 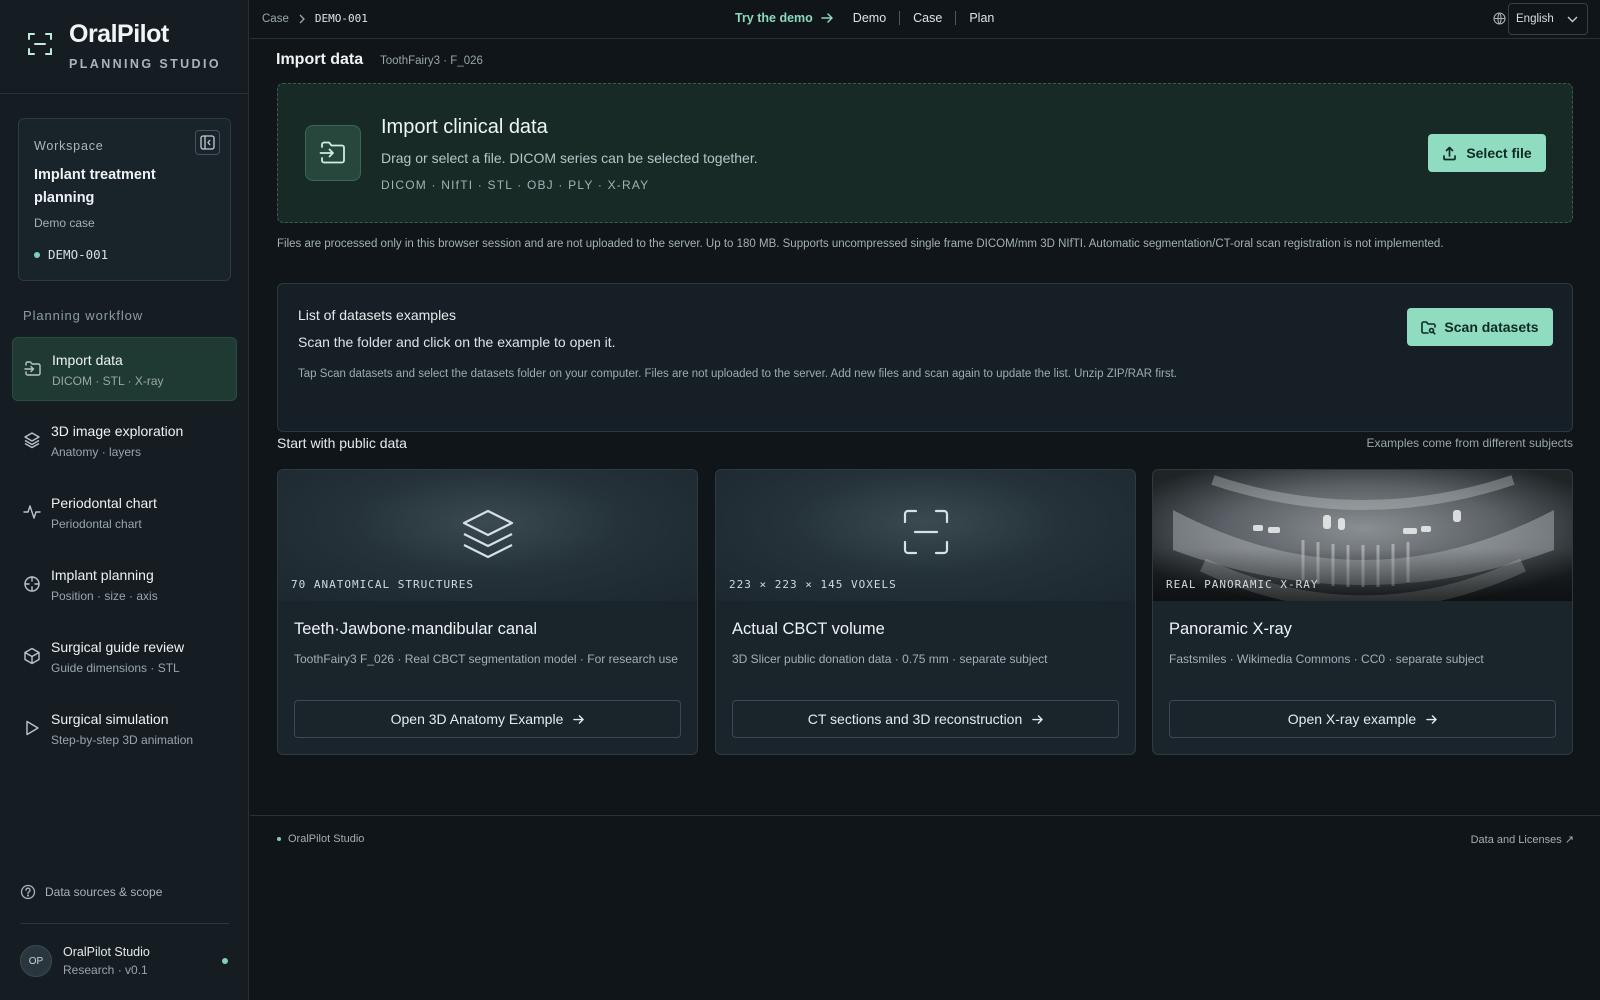 What do you see at coordinates (377, 315) in the screenshot?
I see `datasets-title: List of datasets examples` at bounding box center [377, 315].